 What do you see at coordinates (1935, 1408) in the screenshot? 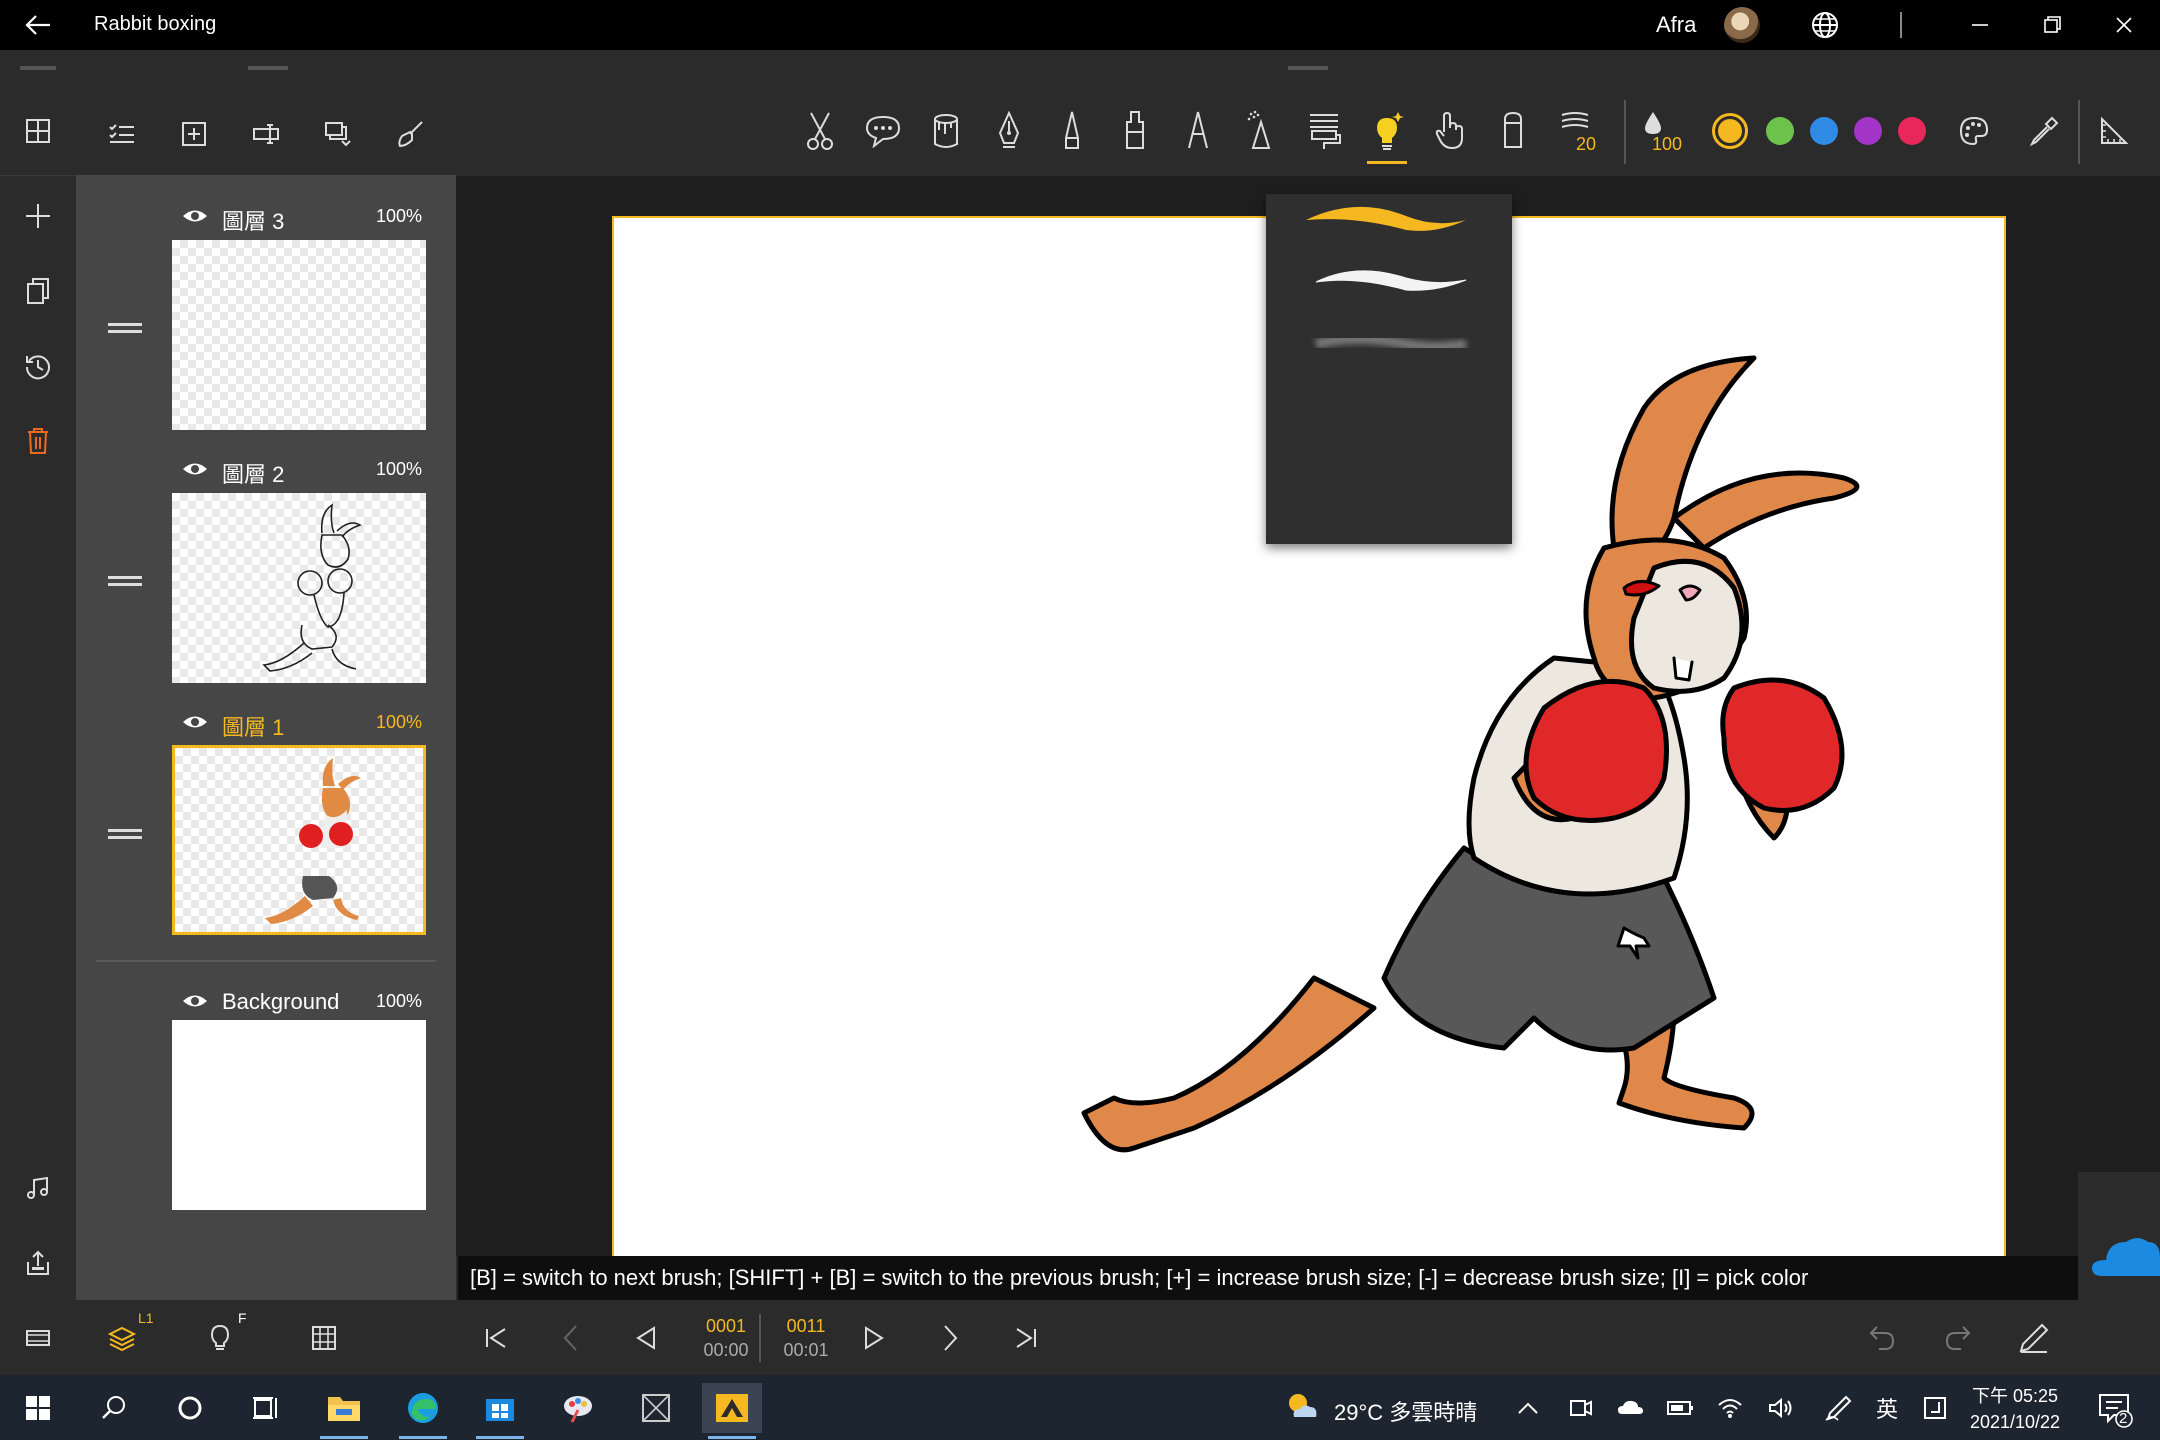
I see `ime-mode-icon` at bounding box center [1935, 1408].